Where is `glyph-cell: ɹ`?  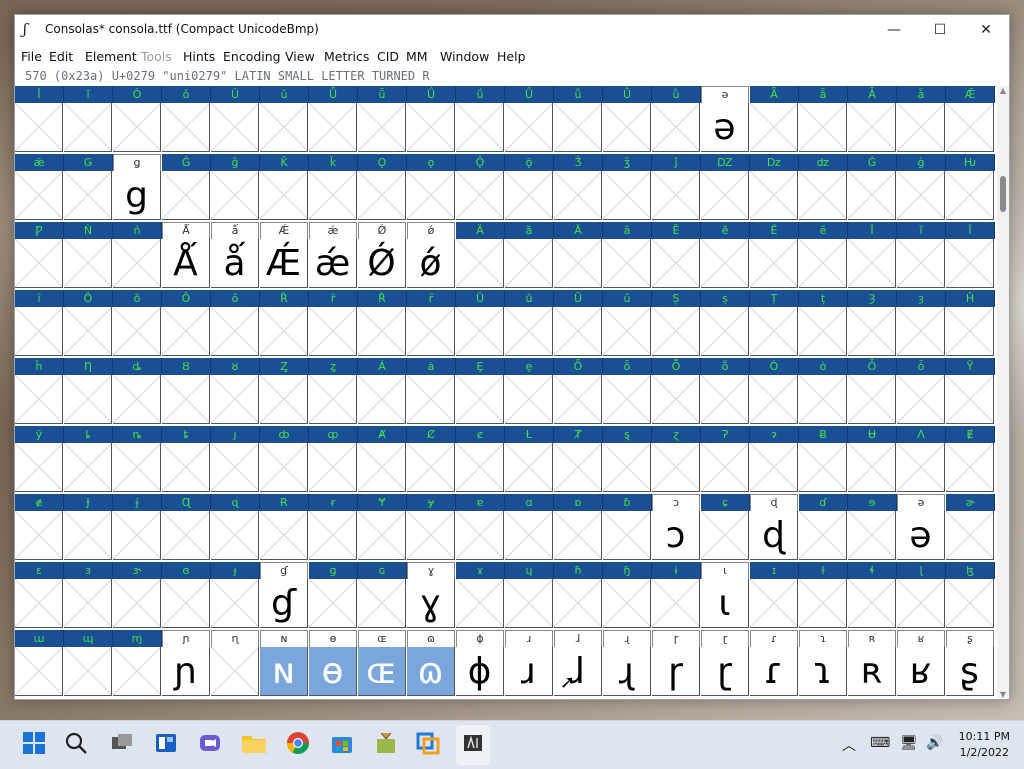 glyph-cell: ɹ is located at coordinates (529, 671).